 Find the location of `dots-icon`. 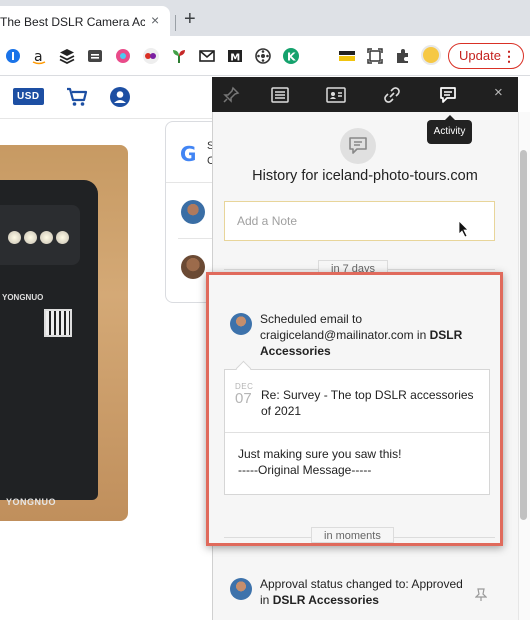

dots-icon is located at coordinates (151, 56).